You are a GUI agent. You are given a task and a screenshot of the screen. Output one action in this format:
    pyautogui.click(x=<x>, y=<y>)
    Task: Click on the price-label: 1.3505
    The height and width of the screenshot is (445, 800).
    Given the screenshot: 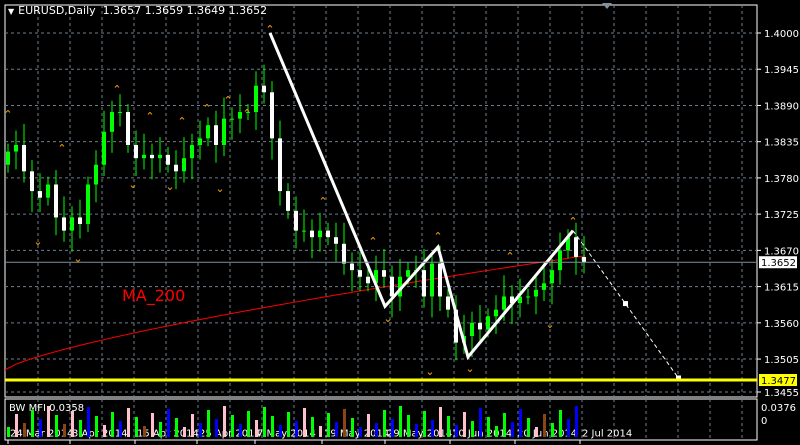 What is the action you would take?
    pyautogui.click(x=781, y=360)
    